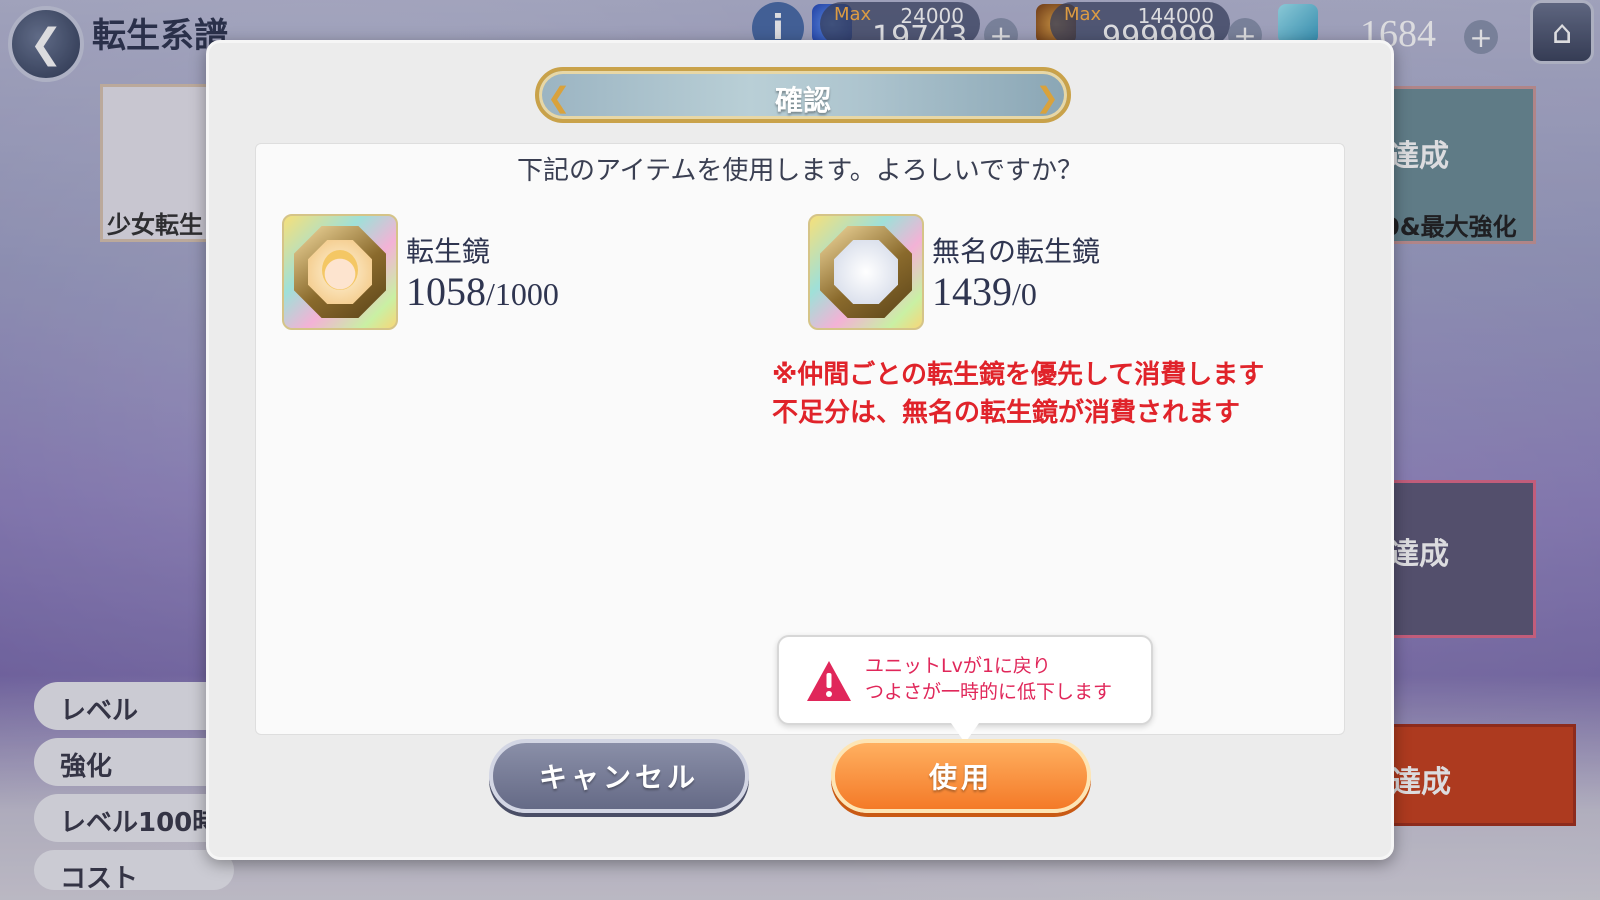 This screenshot has height=900, width=1600. I want to click on item-mirror-owned: 1058, so click(446, 291).